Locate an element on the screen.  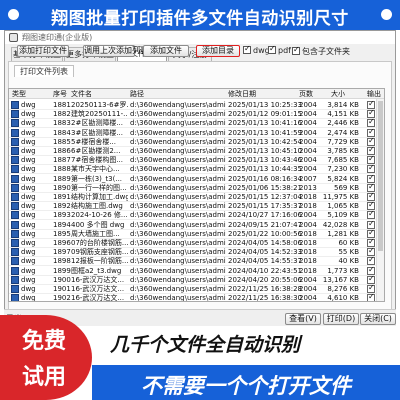
vertical-scrollbar is located at coordinates (380, 200).